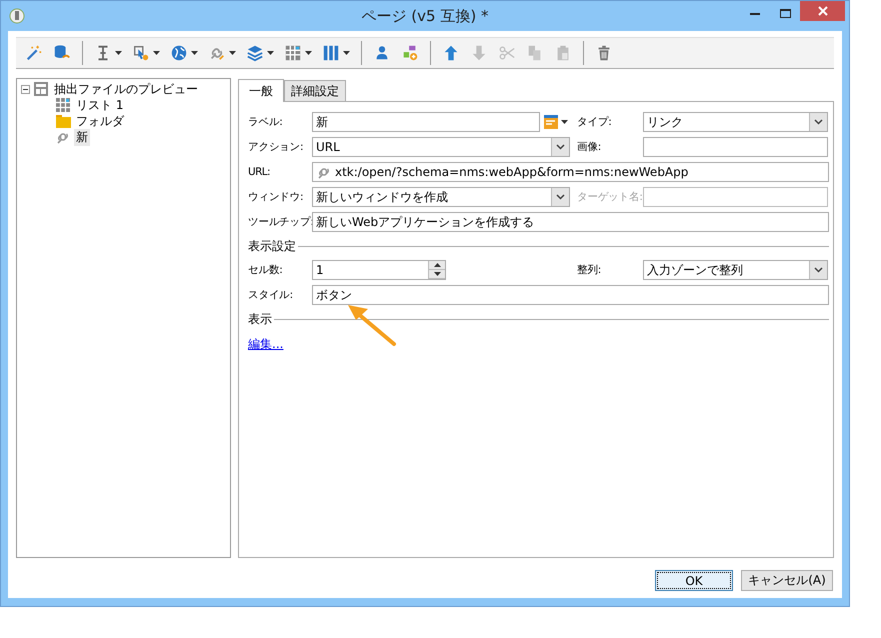 This screenshot has height=638, width=881. What do you see at coordinates (276, 197) in the screenshot?
I see `field-label: ウィンドウ:` at bounding box center [276, 197].